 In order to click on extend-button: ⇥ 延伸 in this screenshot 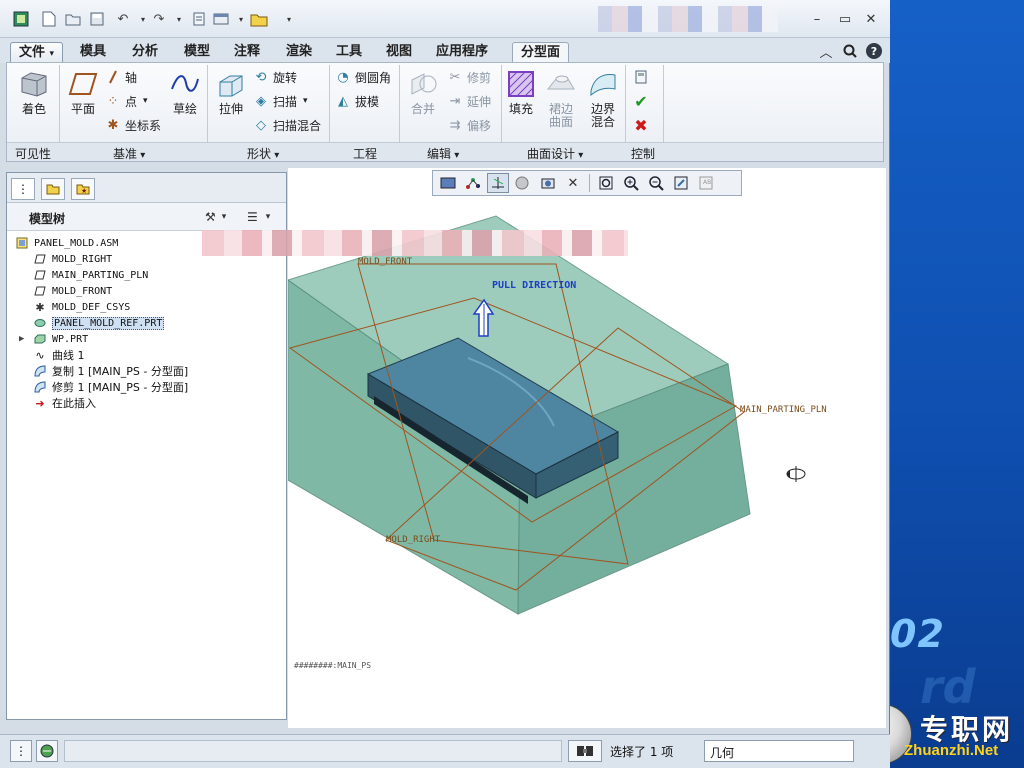, I will do `click(469, 101)`.